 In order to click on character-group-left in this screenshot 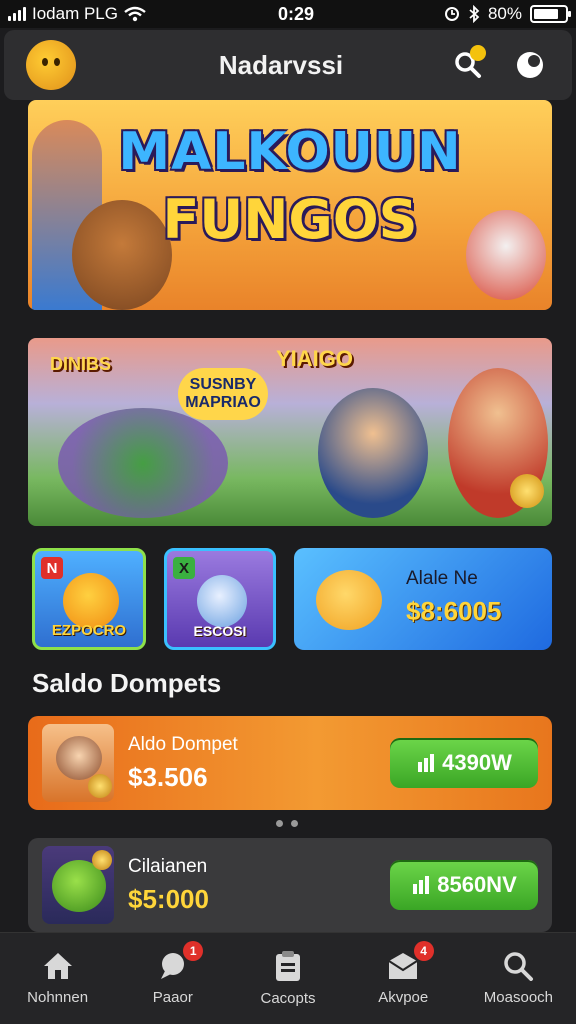, I will do `click(143, 463)`.